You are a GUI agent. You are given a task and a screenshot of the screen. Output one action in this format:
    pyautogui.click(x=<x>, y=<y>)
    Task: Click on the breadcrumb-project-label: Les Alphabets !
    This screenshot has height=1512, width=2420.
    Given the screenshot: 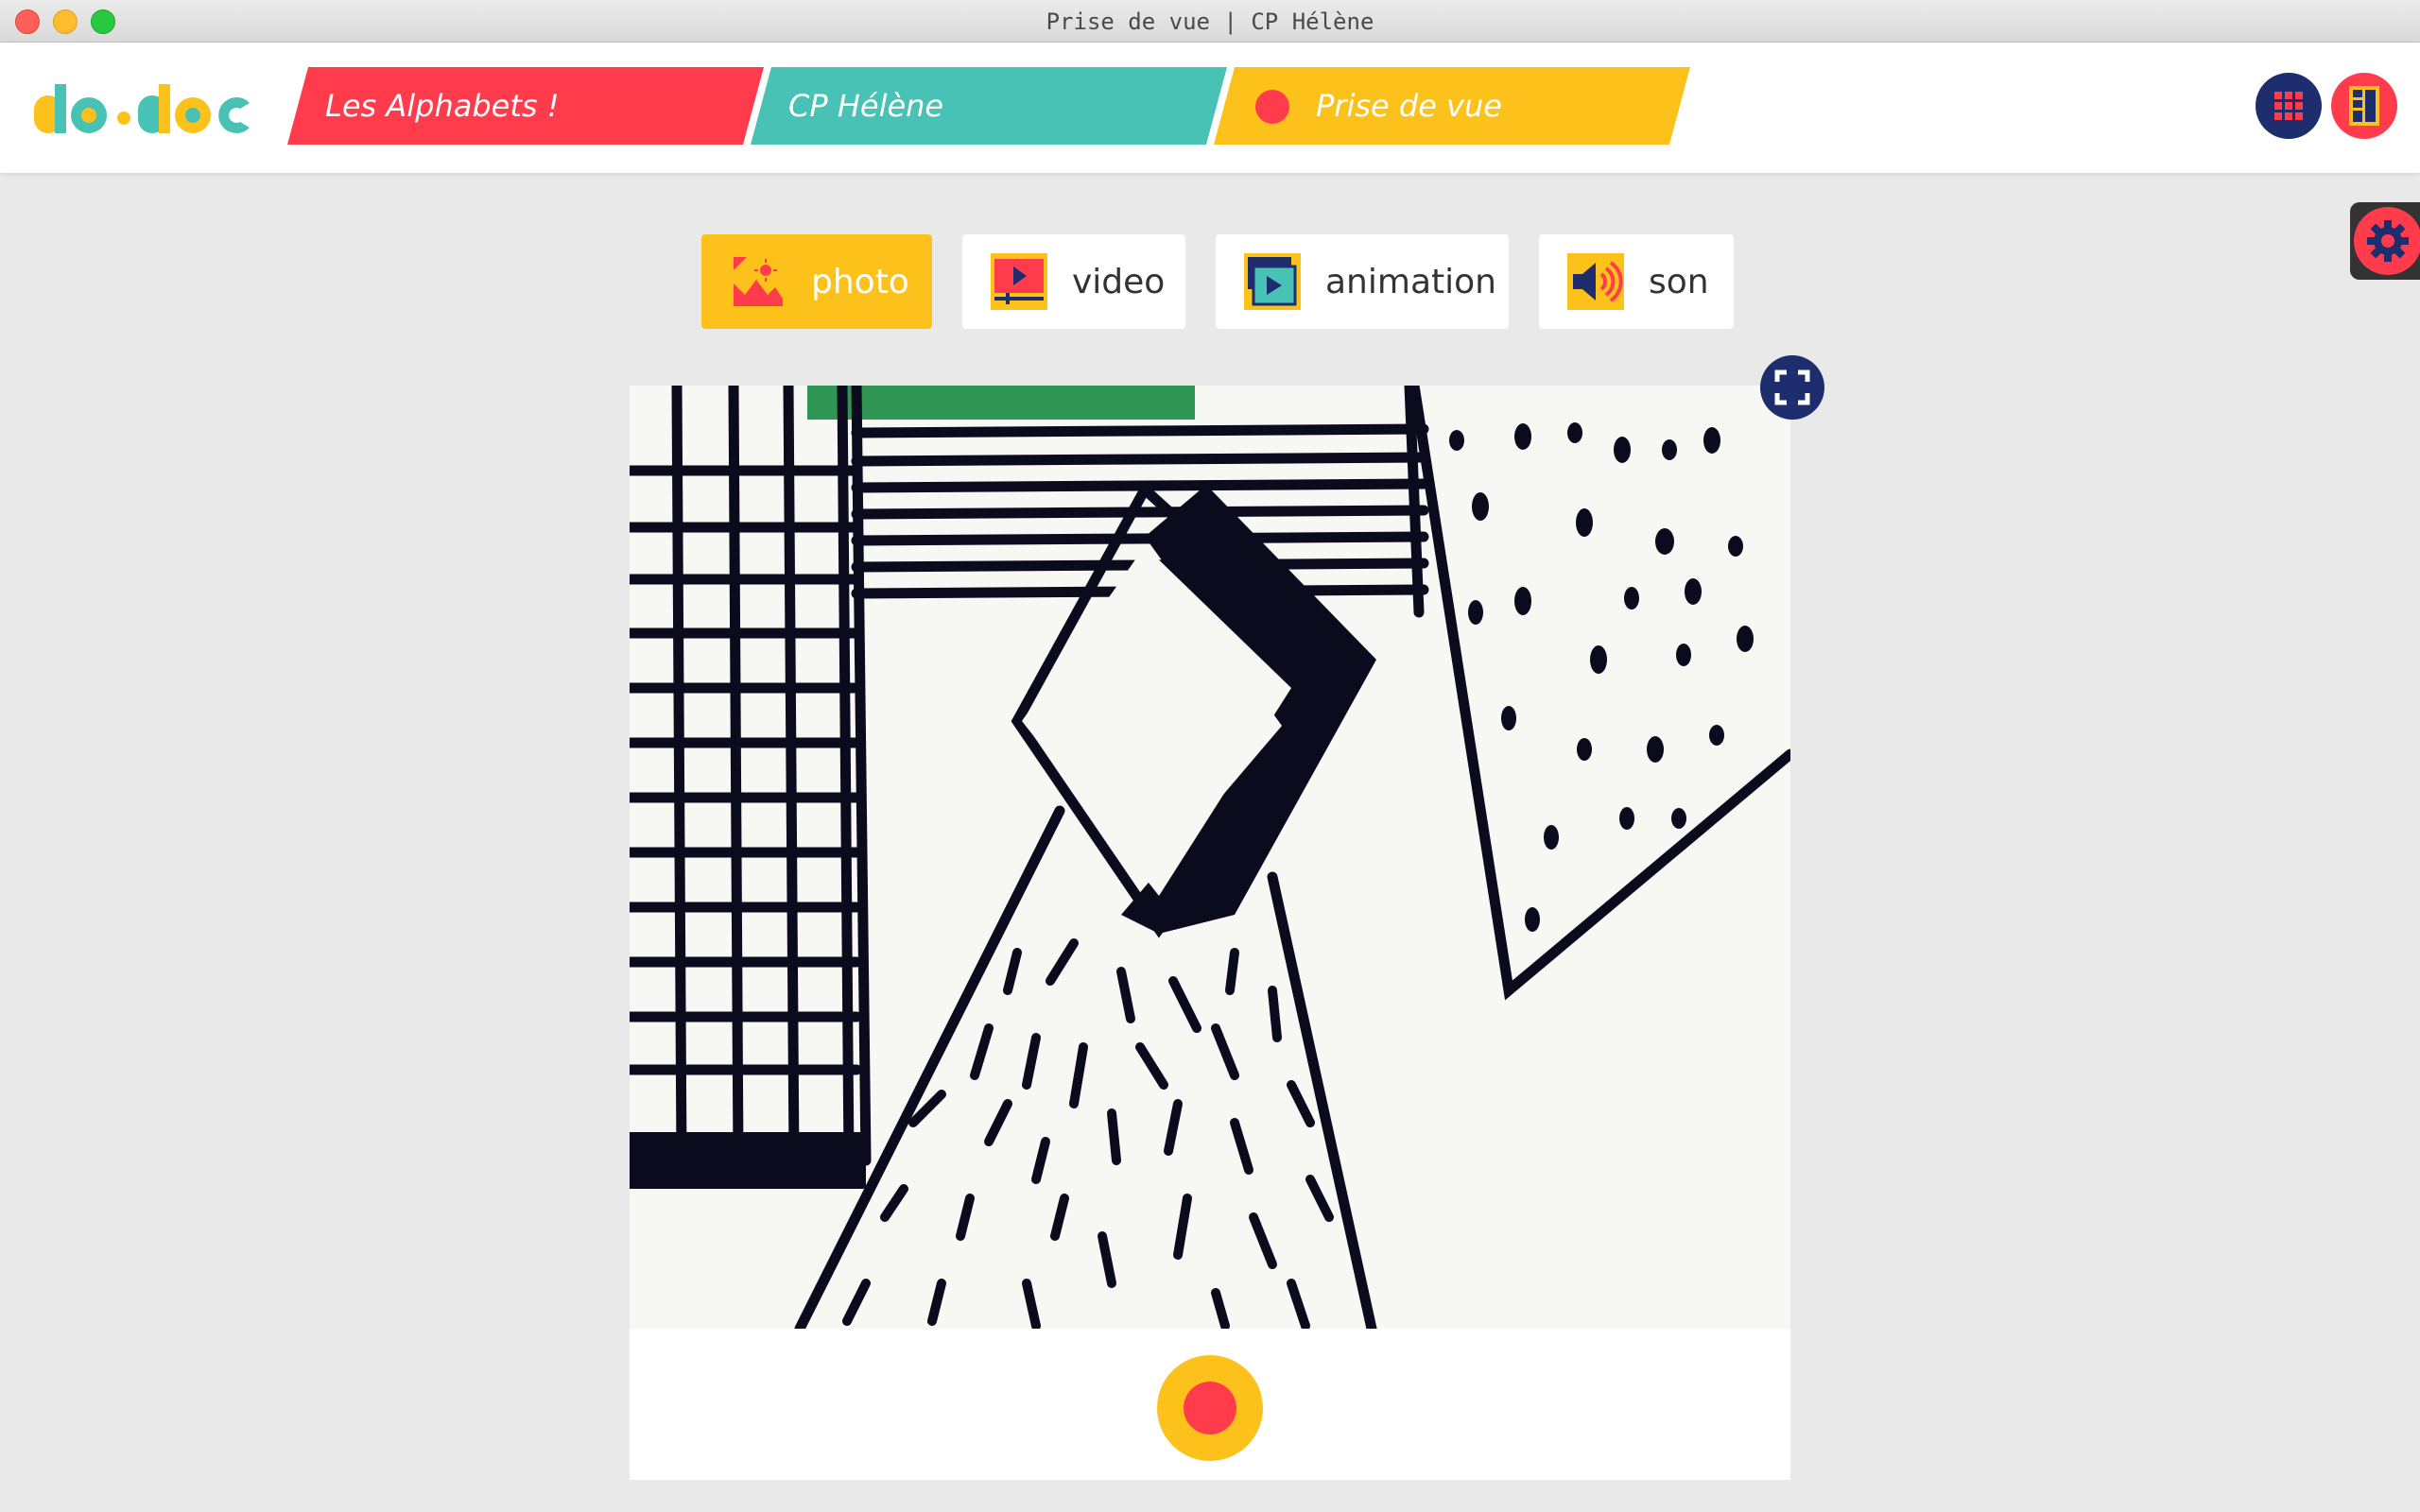 What is the action you would take?
    pyautogui.click(x=442, y=106)
    